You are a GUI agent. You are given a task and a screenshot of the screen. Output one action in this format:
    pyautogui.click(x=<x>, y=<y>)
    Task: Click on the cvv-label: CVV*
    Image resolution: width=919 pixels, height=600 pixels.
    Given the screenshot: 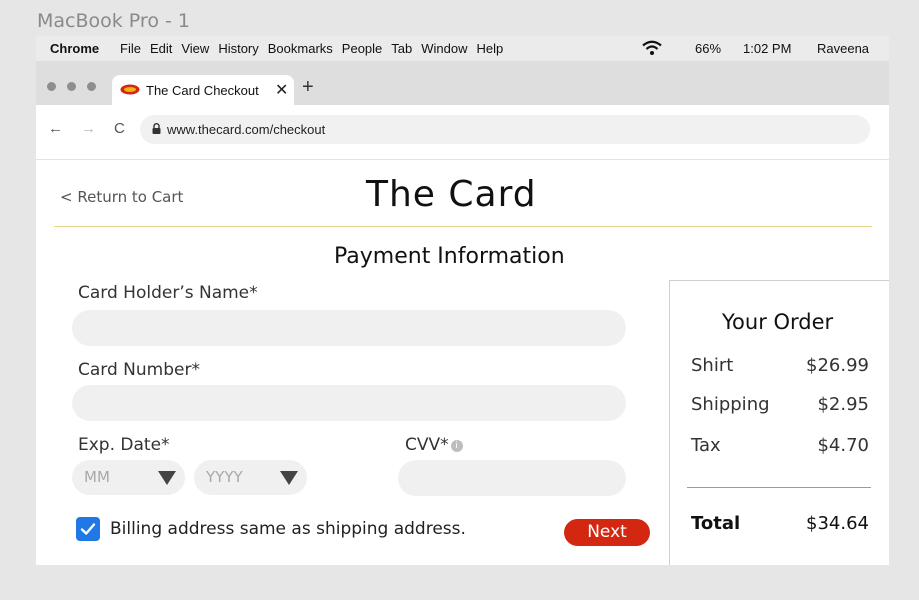 What is the action you would take?
    pyautogui.click(x=427, y=445)
    